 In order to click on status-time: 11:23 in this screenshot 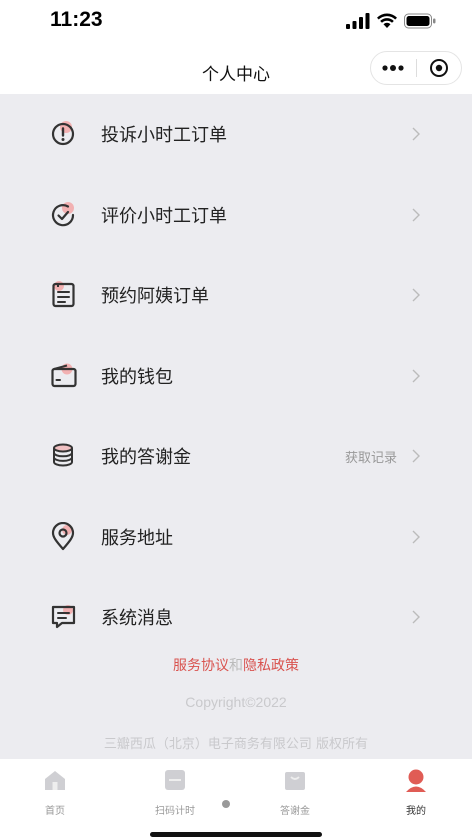, I will do `click(76, 19)`.